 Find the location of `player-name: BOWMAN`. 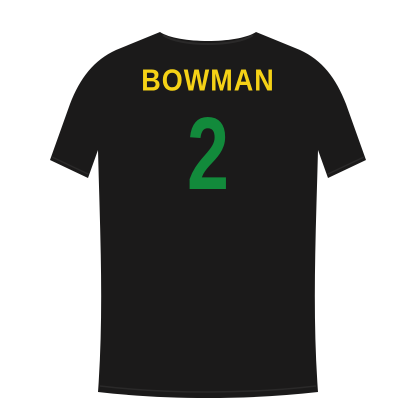

player-name: BOWMAN is located at coordinates (208, 80).